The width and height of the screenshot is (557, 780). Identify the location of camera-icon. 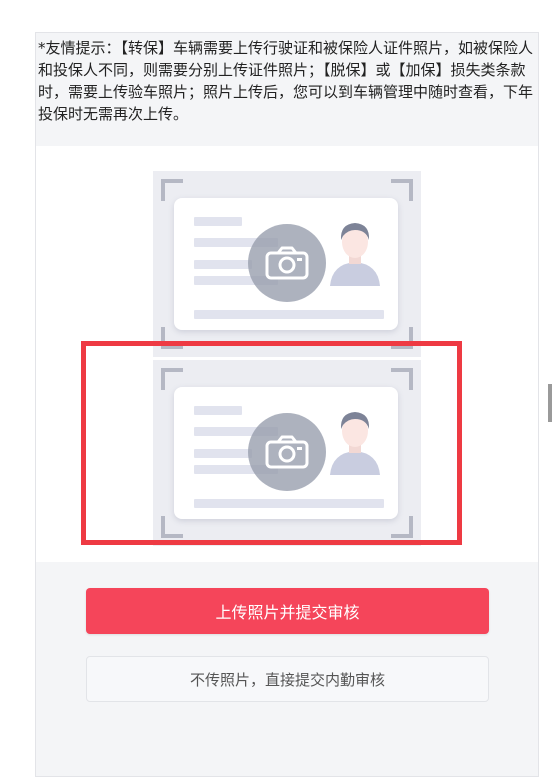
(287, 263).